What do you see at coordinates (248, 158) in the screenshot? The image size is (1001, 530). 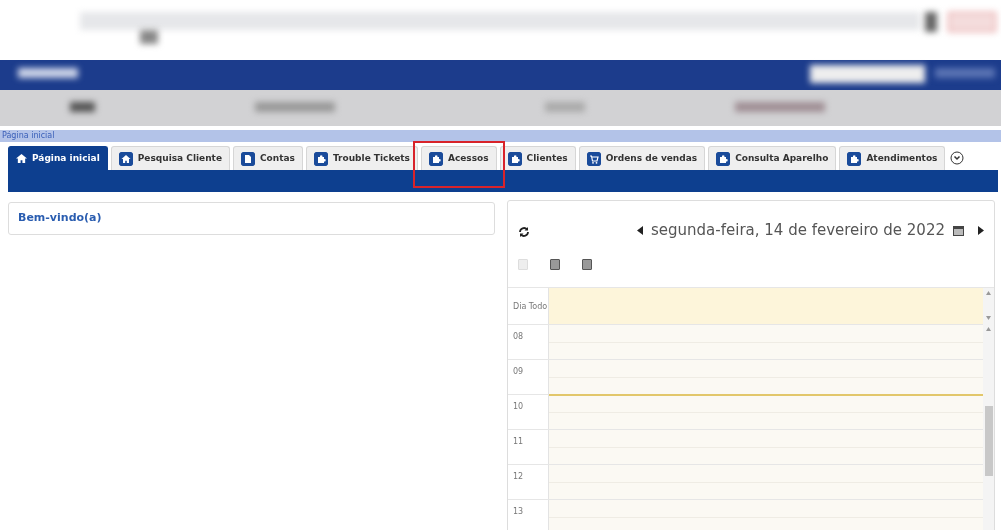 I see `document-icon` at bounding box center [248, 158].